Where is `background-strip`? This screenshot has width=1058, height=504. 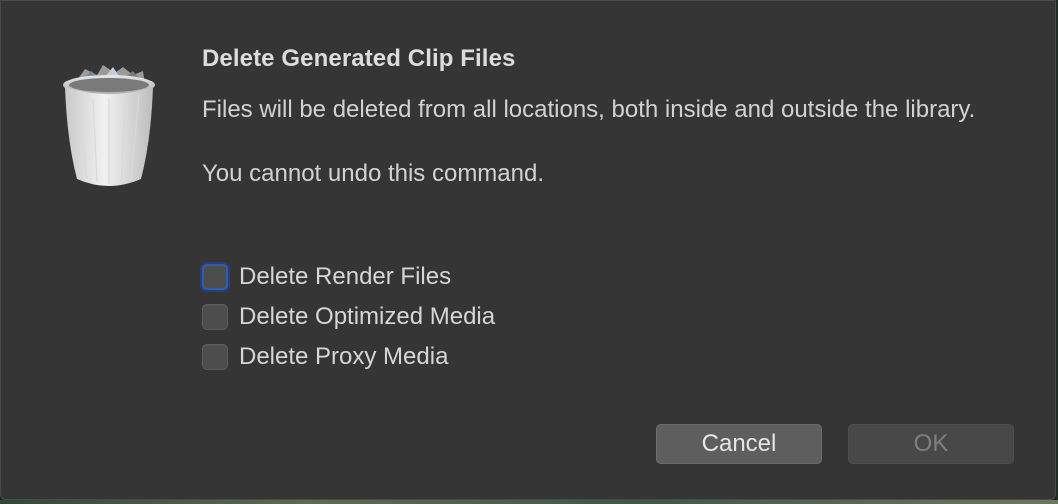
background-strip is located at coordinates (529, 502).